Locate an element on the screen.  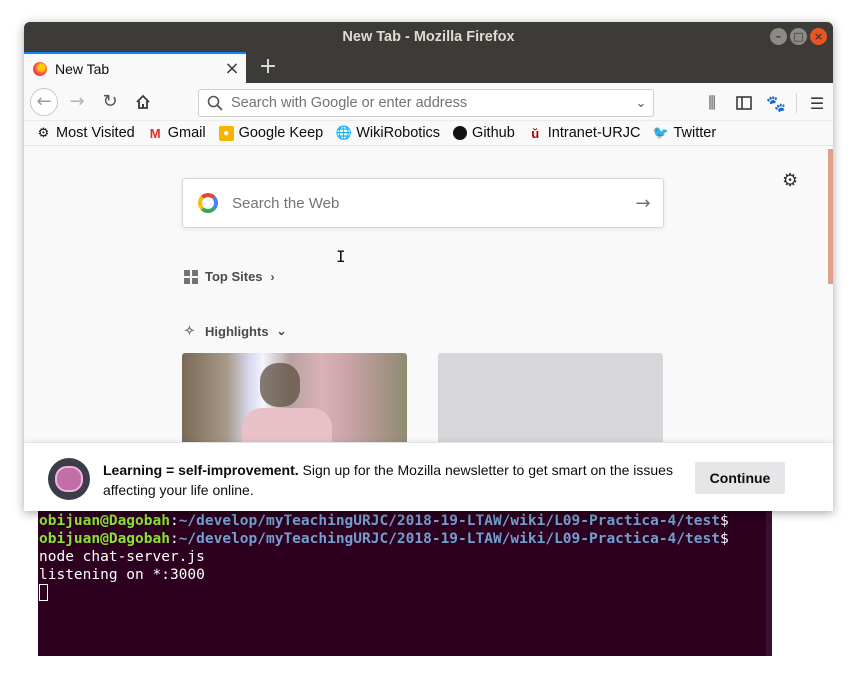
snippet-headline: Learning = self-improvement. is located at coordinates (201, 470).